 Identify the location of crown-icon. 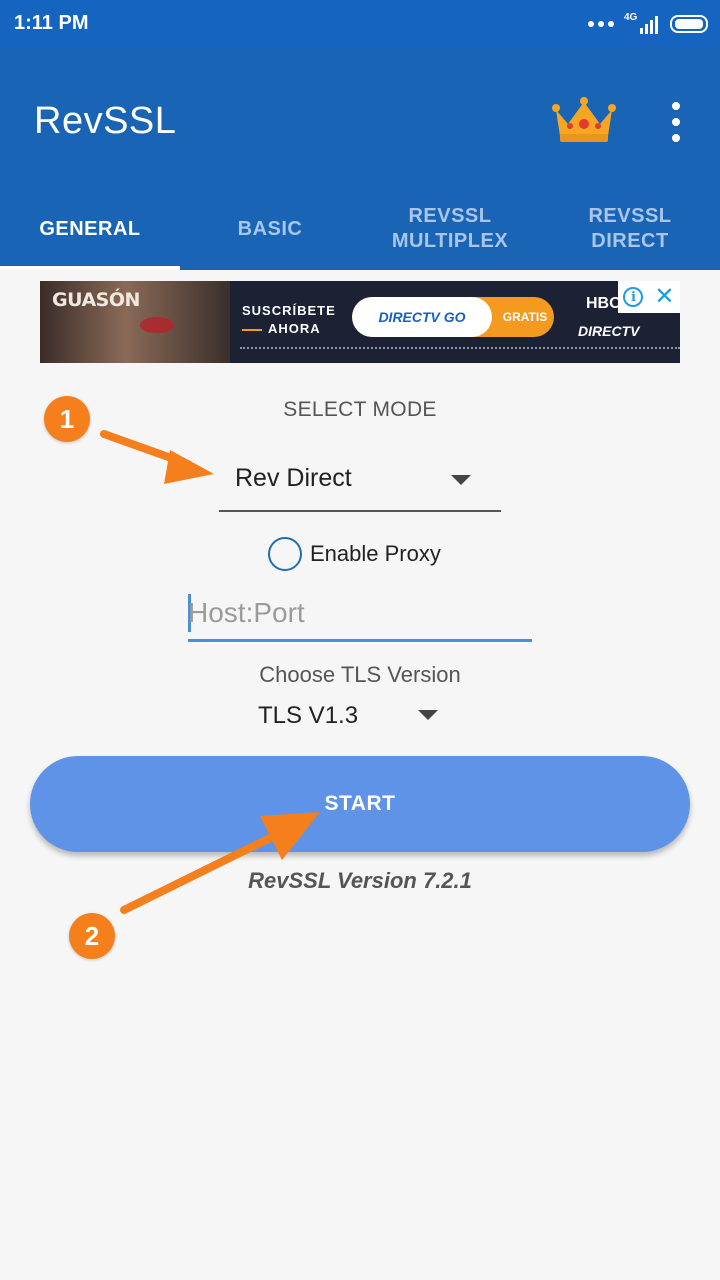
(584, 120).